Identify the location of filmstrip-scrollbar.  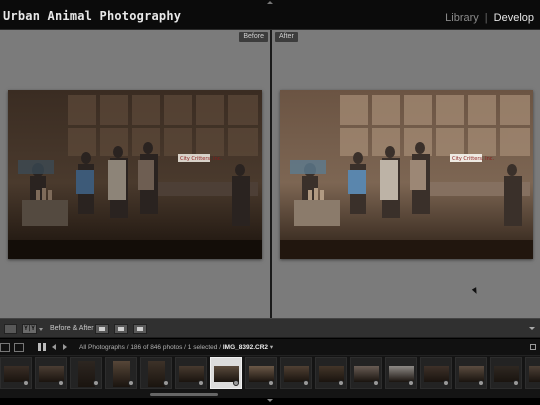
(270, 394).